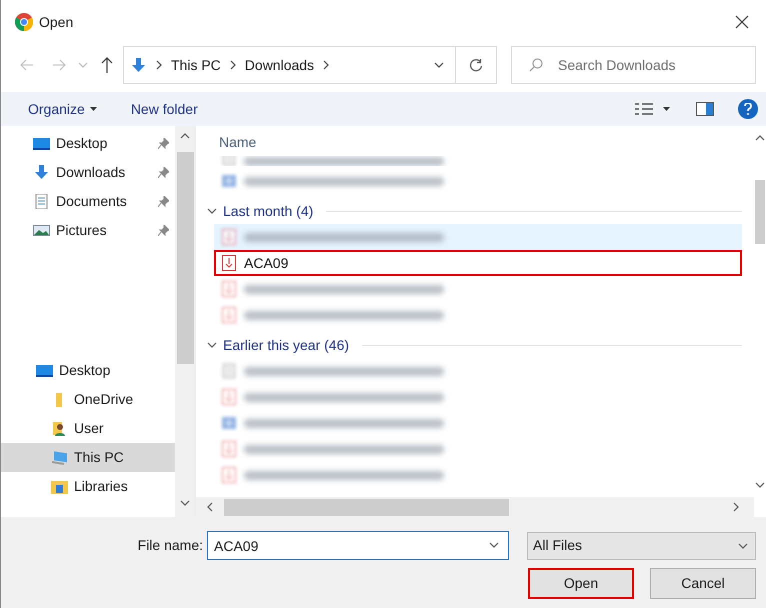 Image resolution: width=766 pixels, height=608 pixels. Describe the element at coordinates (742, 22) in the screenshot. I see `close-icon` at that location.